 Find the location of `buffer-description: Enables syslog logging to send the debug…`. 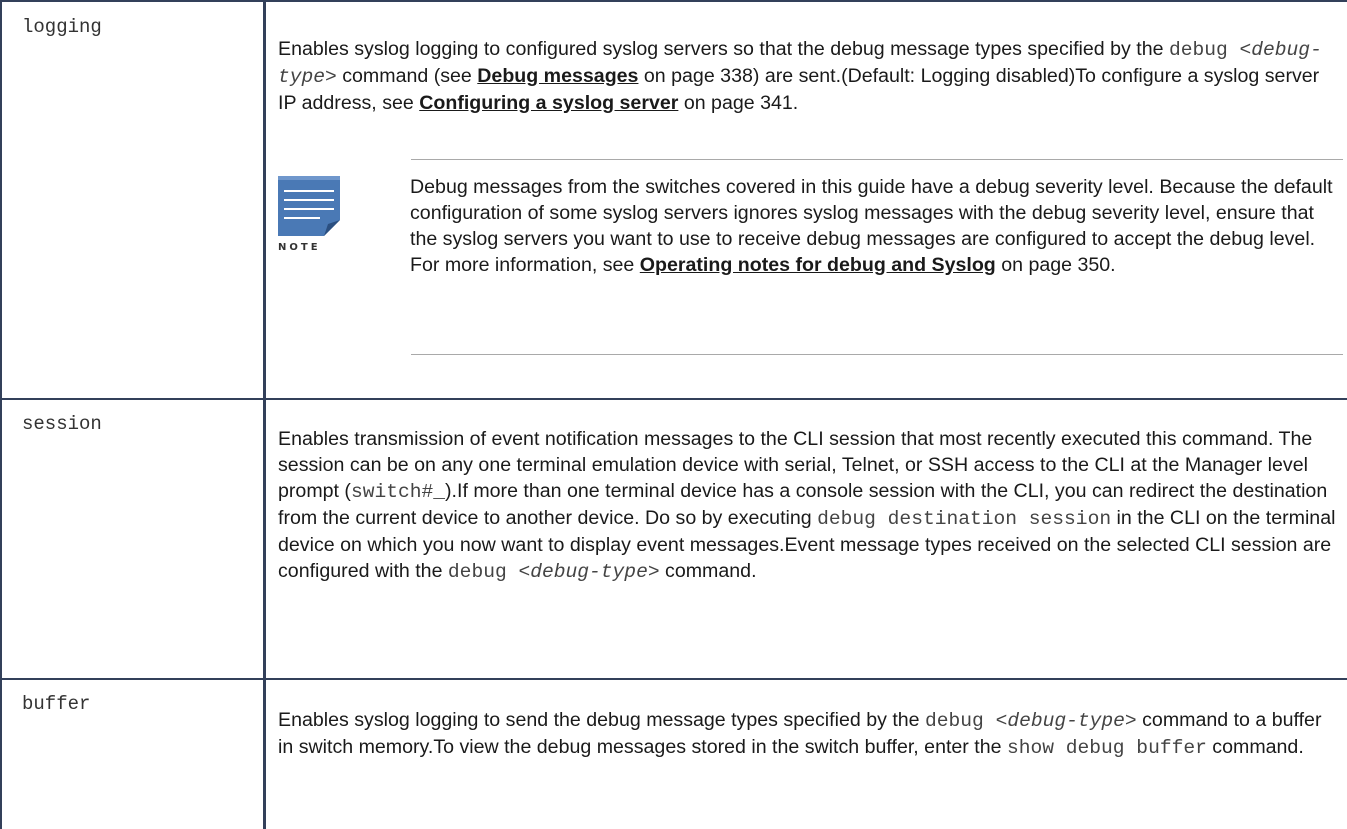

buffer-description: Enables syslog logging to send the debug… is located at coordinates (809, 734).